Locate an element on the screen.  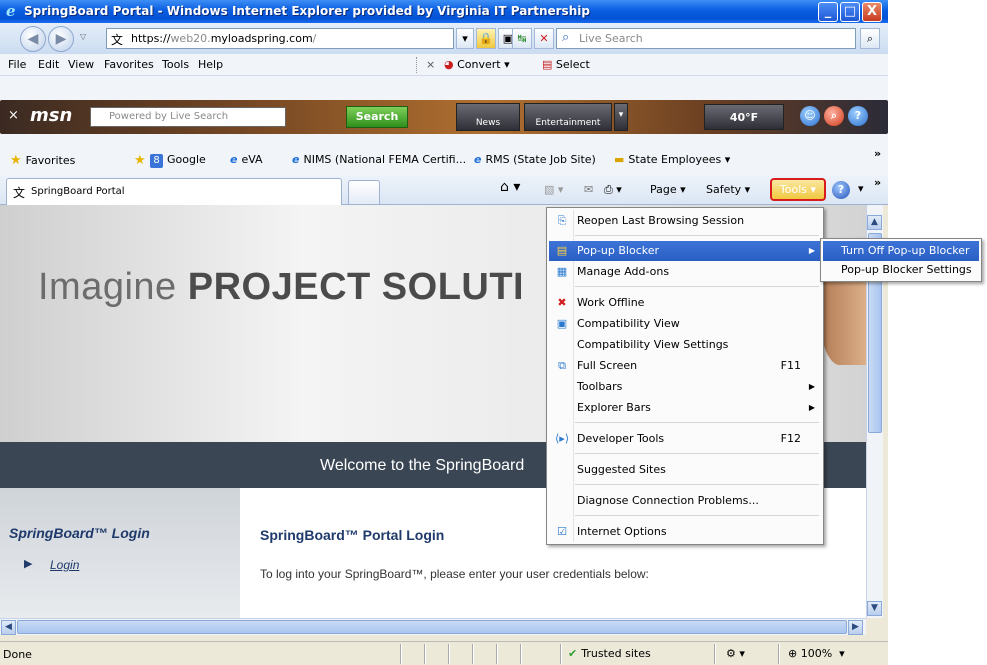
menu-file: File is located at coordinates (17, 64).